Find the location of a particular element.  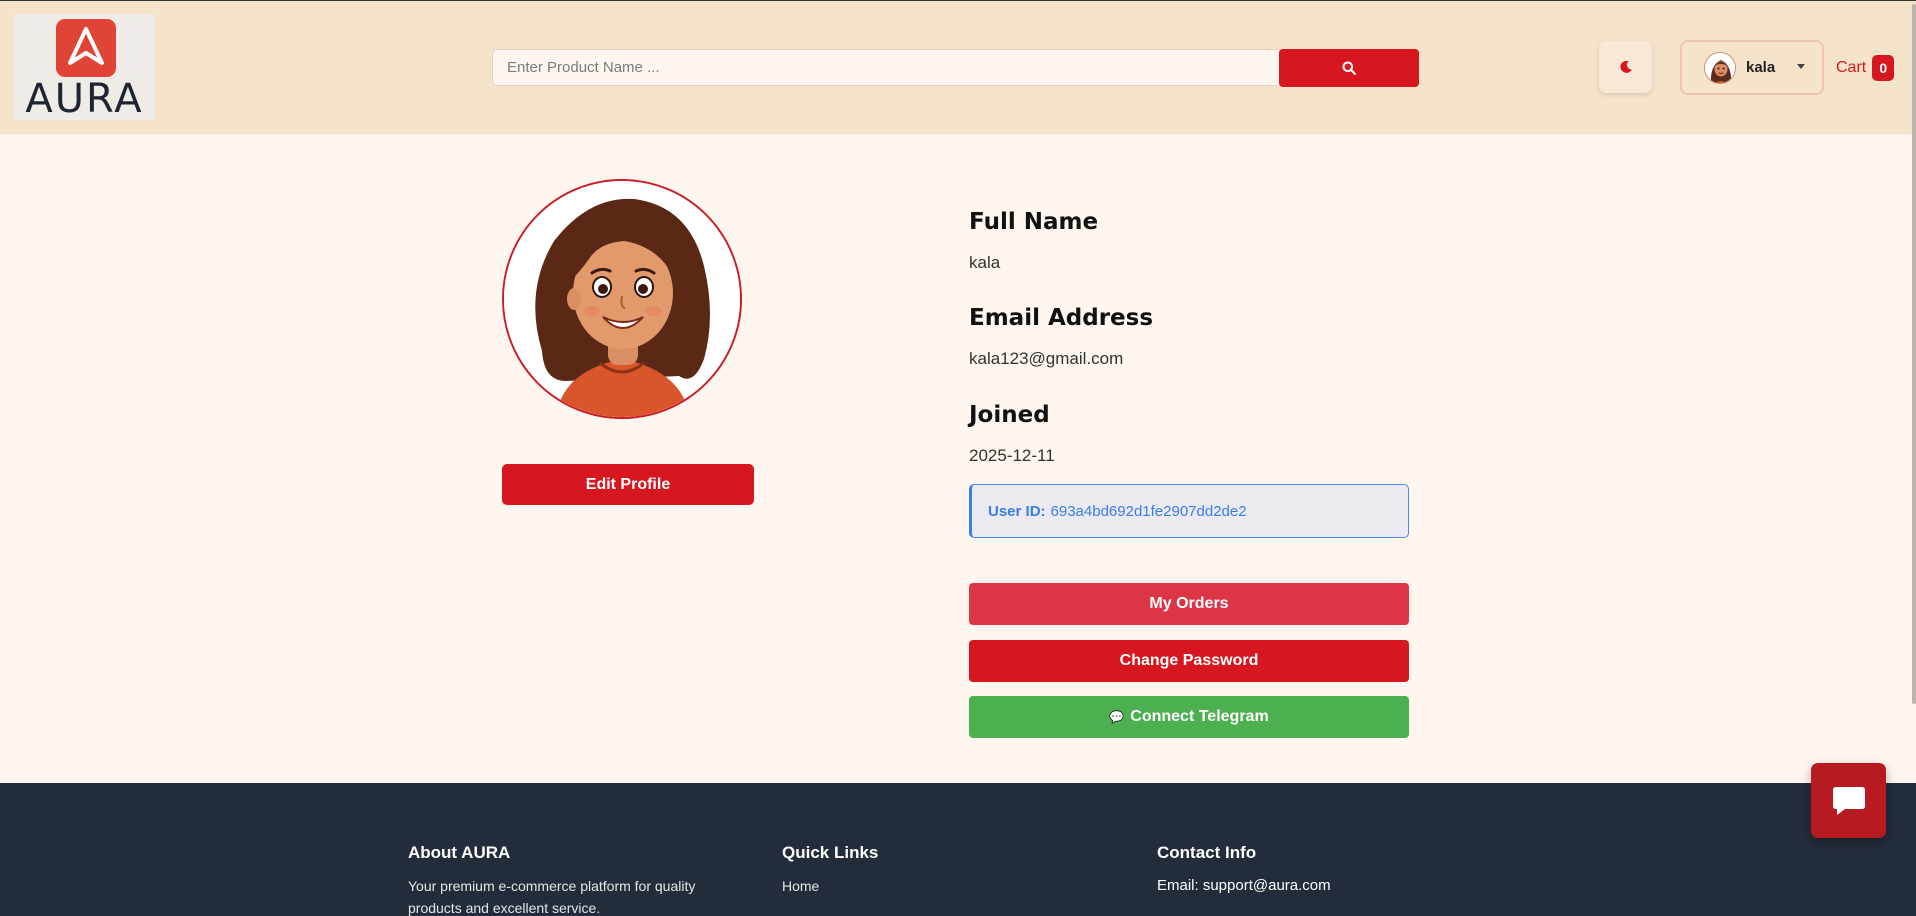

top-header: AURA kala Cart is located at coordinates (958, 67).